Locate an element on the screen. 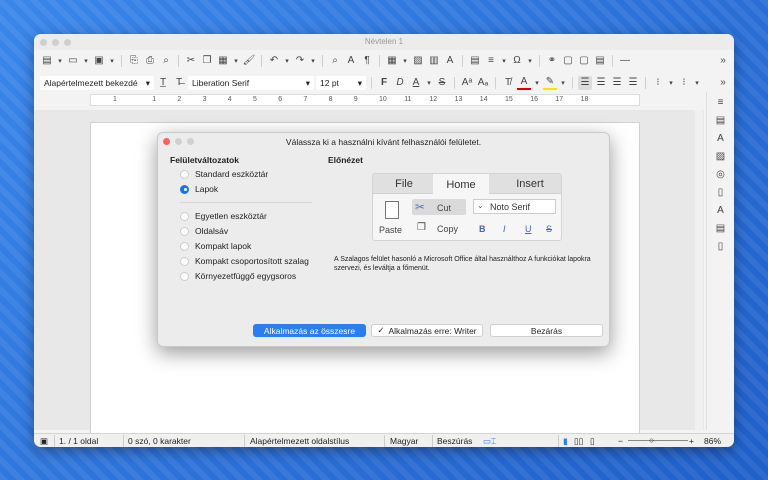 This screenshot has height=480, width=768. insert-chart-icon: ▥ is located at coordinates (434, 61).